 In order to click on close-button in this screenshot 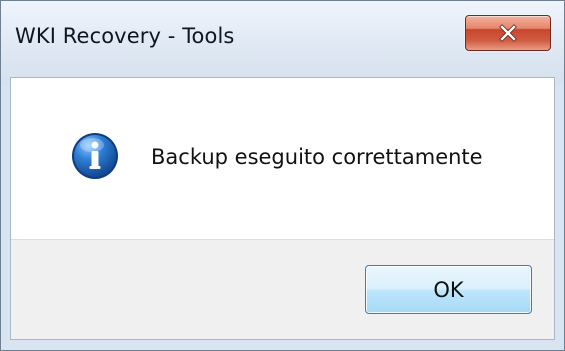, I will do `click(508, 33)`.